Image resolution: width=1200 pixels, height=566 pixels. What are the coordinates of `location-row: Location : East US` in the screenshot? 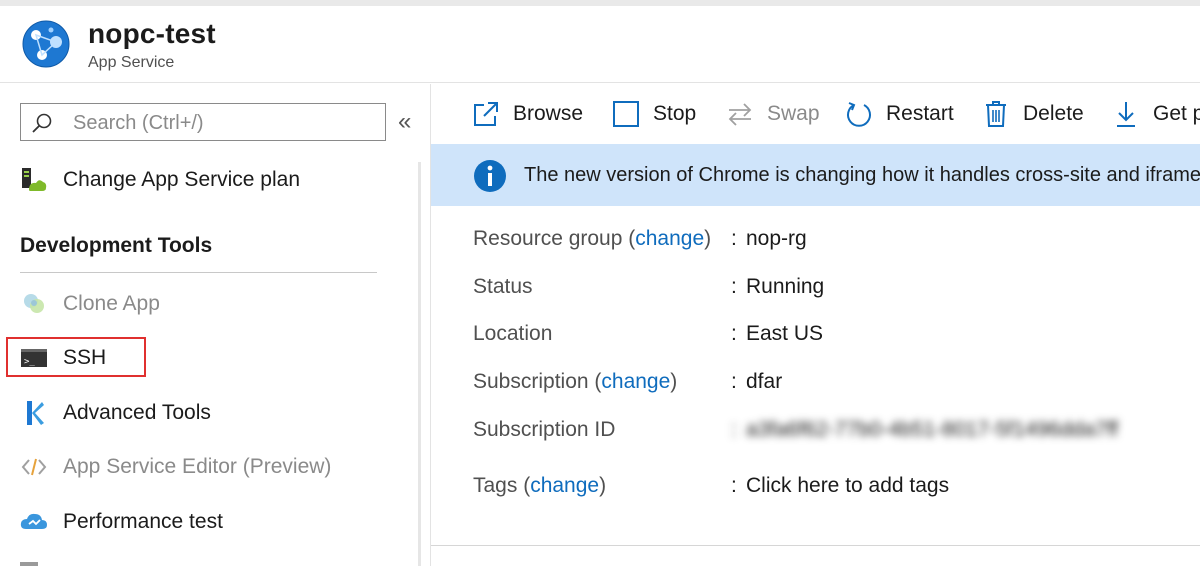 It's located at (836, 337).